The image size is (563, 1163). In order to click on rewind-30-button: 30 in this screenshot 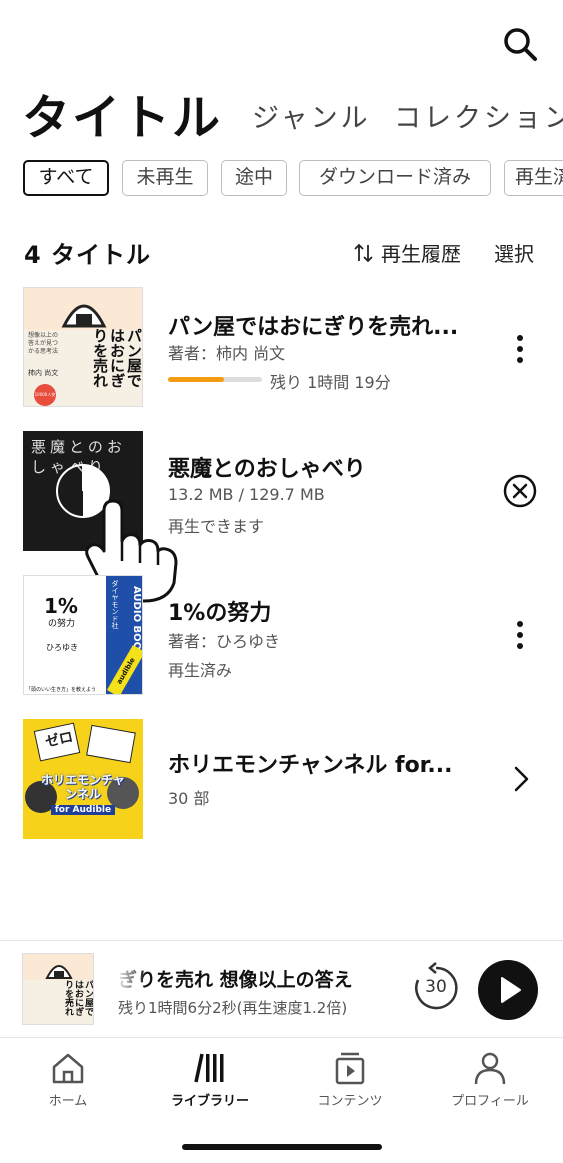, I will do `click(436, 988)`.